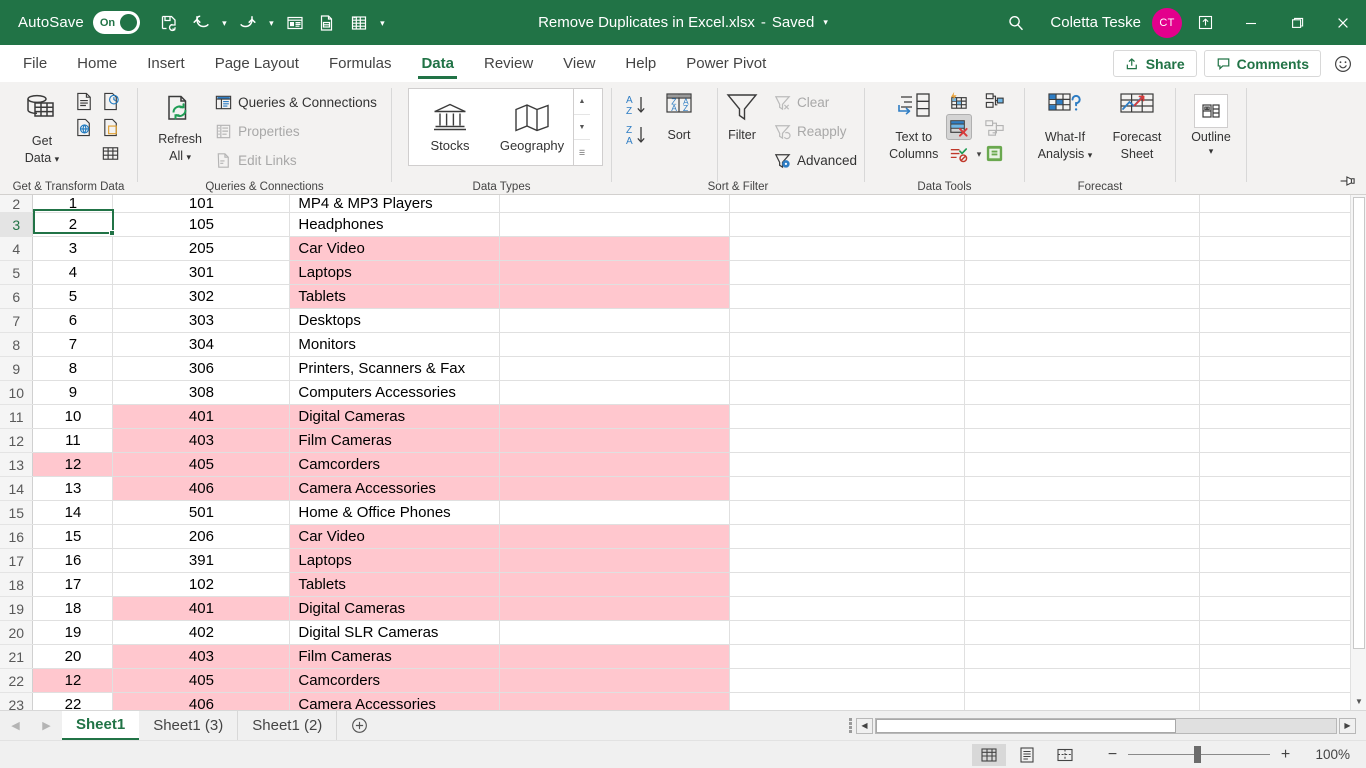  Describe the element at coordinates (683, 204) in the screenshot. I see `table-row: 2 1 101 MP4 & MP3 Players` at that location.